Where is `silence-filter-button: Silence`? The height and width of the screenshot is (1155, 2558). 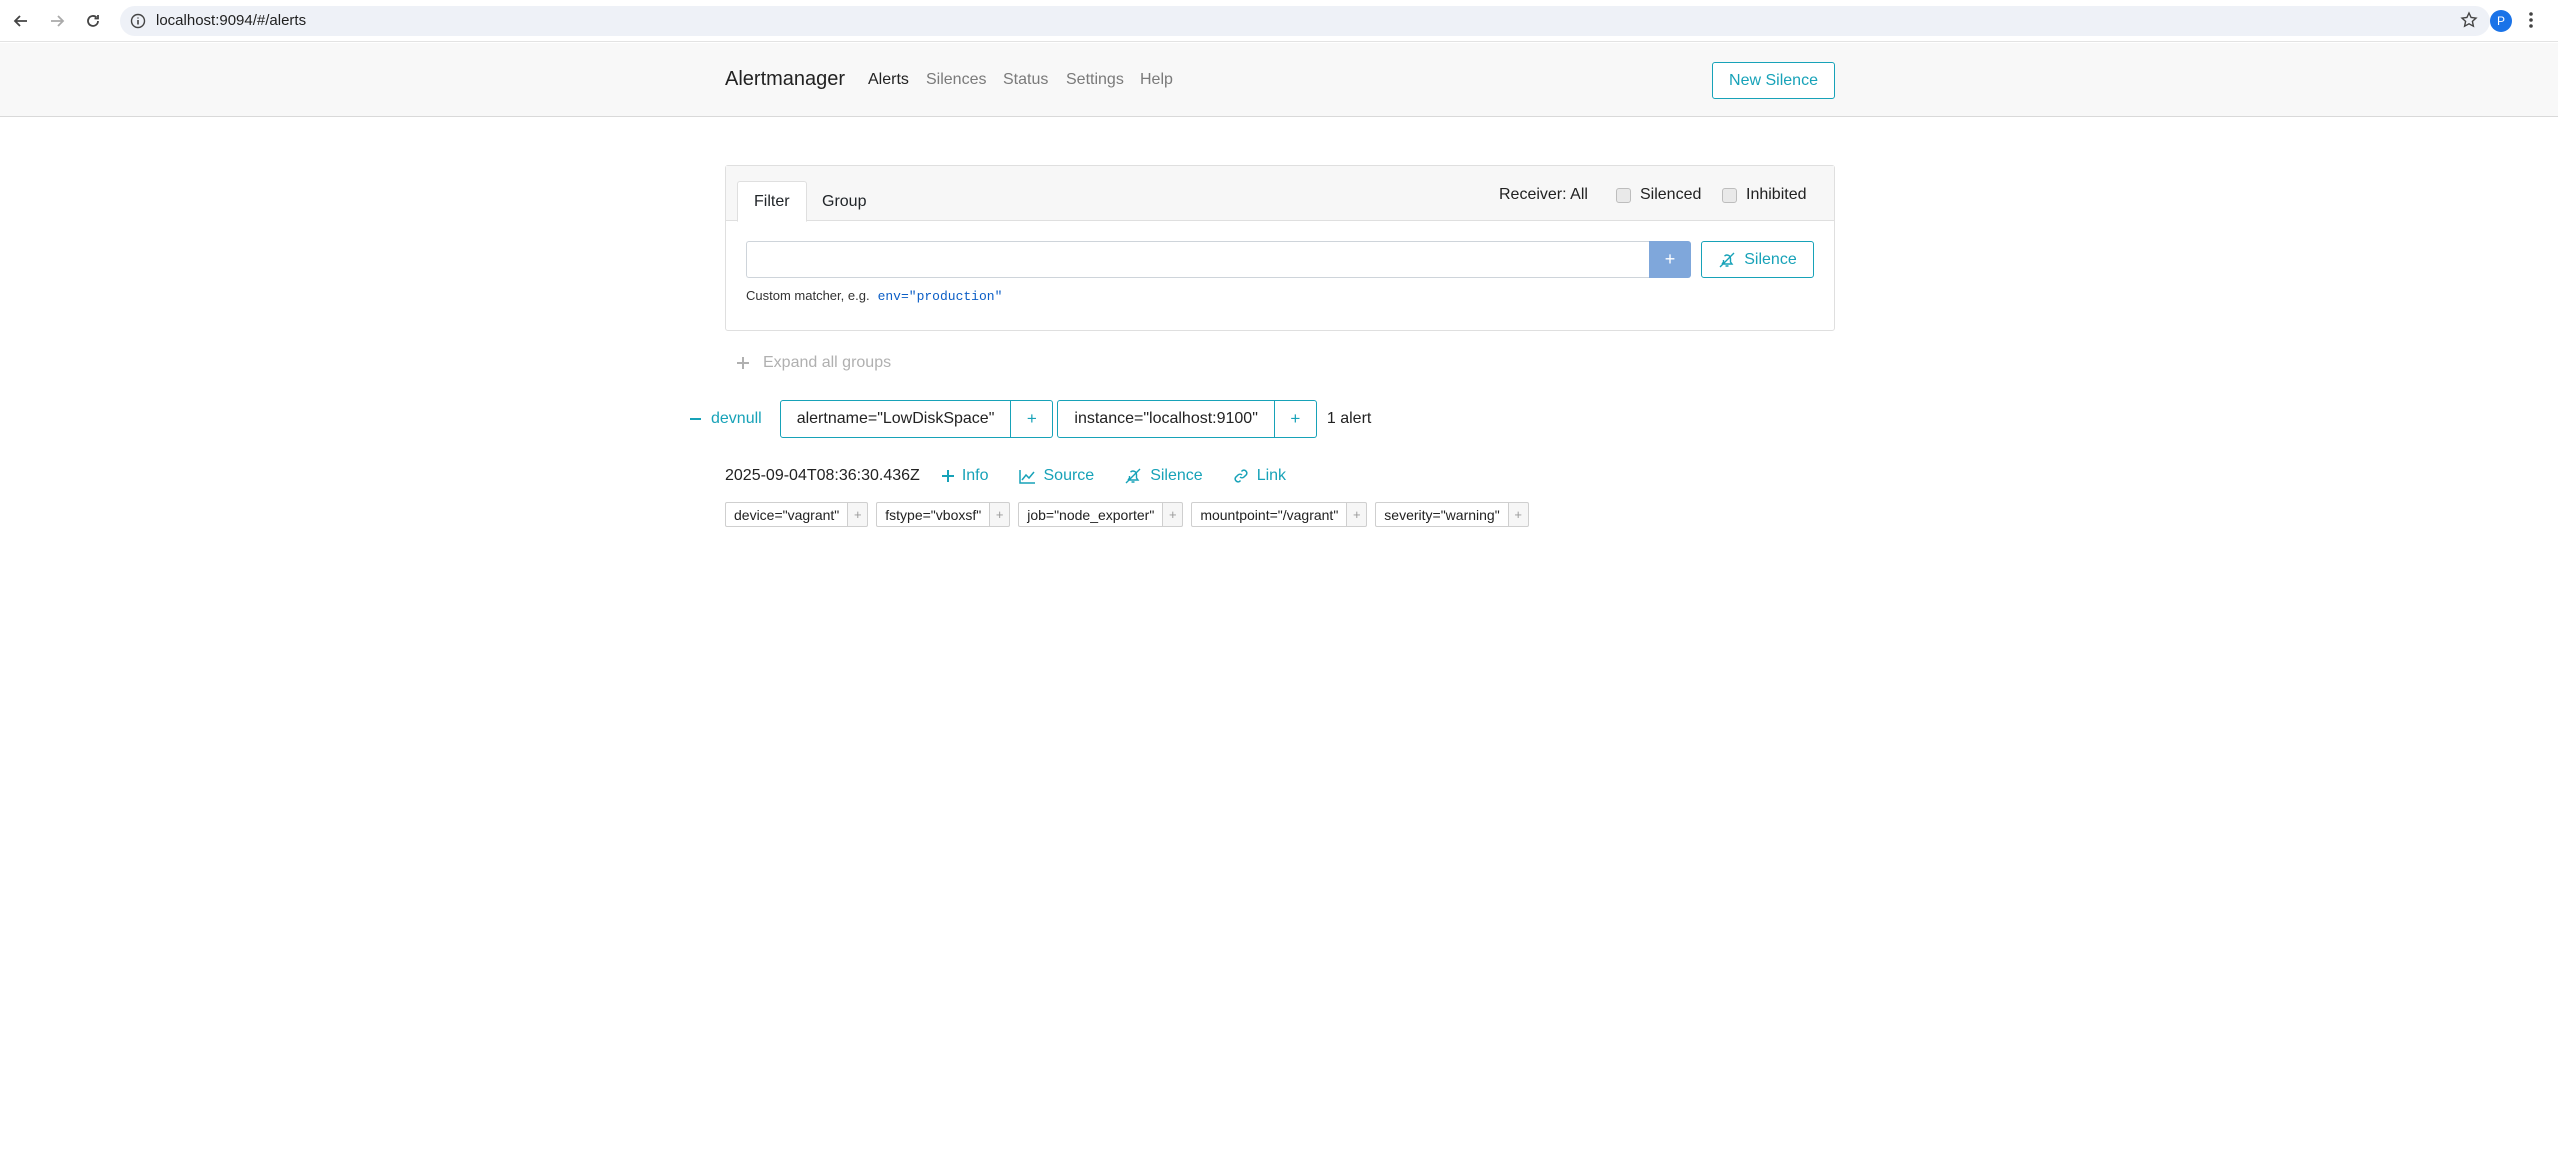
silence-filter-button: Silence is located at coordinates (1757, 259).